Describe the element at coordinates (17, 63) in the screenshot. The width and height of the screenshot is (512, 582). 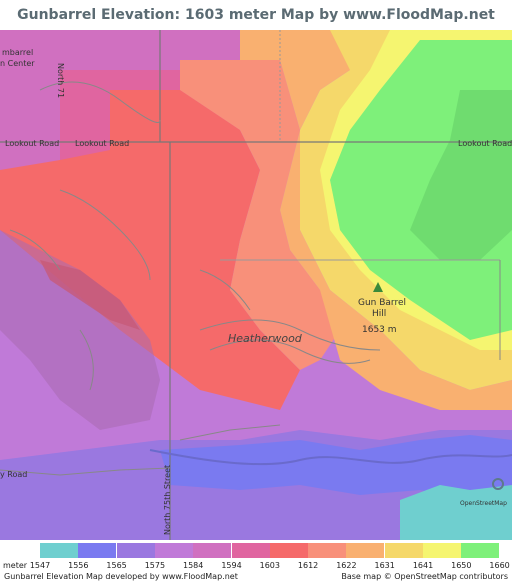
I see `gunbarrel-center-line-2: n Center` at that location.